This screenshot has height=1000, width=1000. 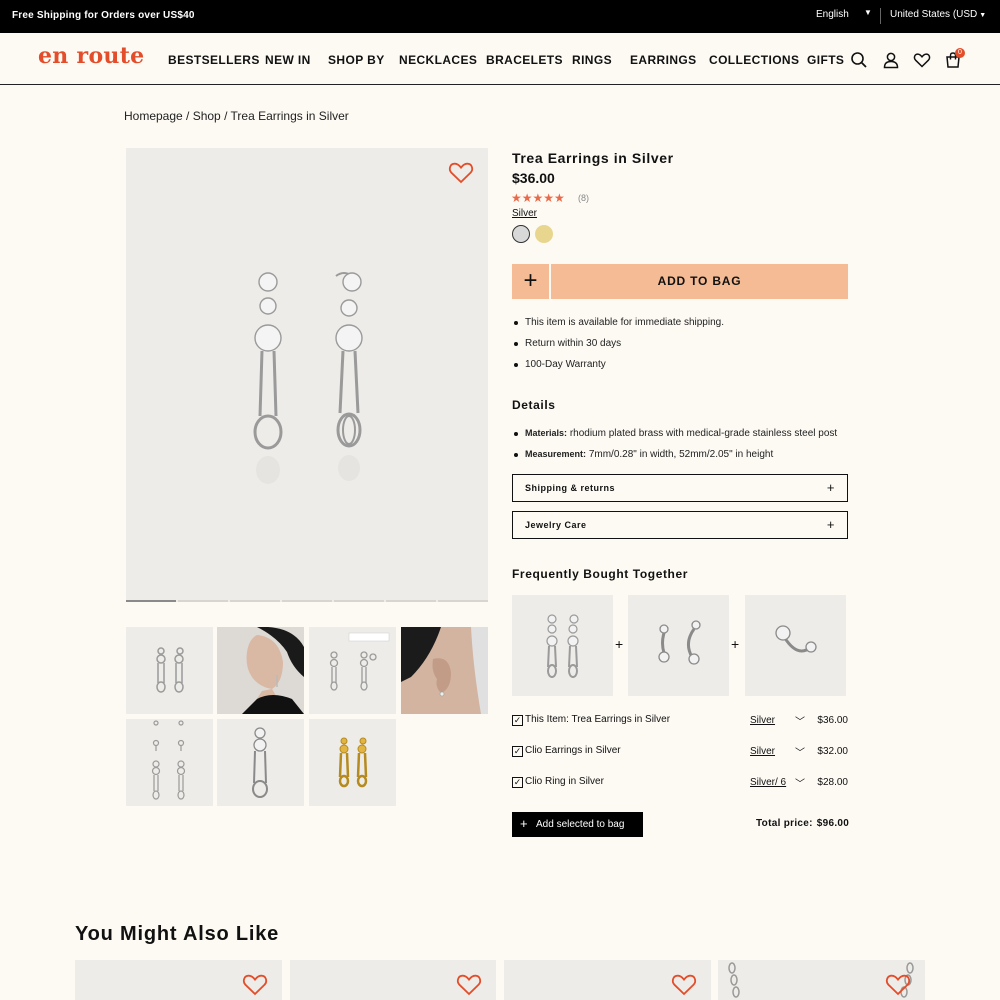 I want to click on language-select: English, so click(x=832, y=14).